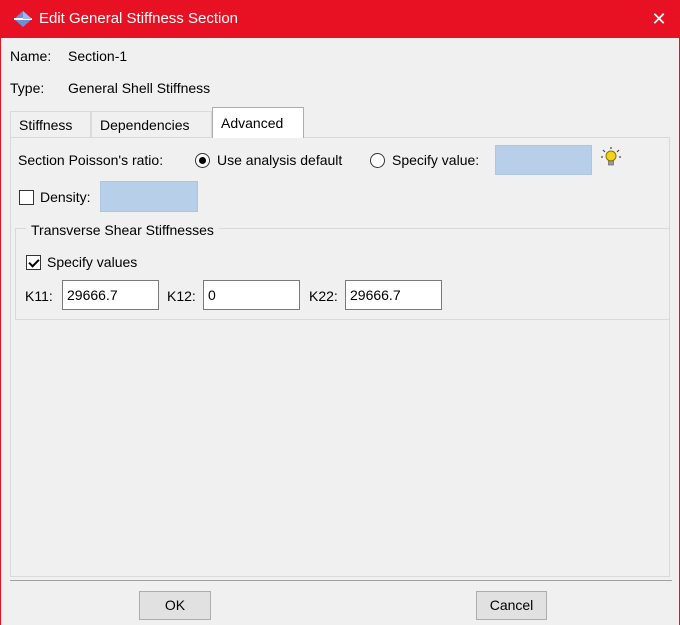 Image resolution: width=680 pixels, height=625 pixels. I want to click on specify-value-label: Specify value:, so click(435, 160).